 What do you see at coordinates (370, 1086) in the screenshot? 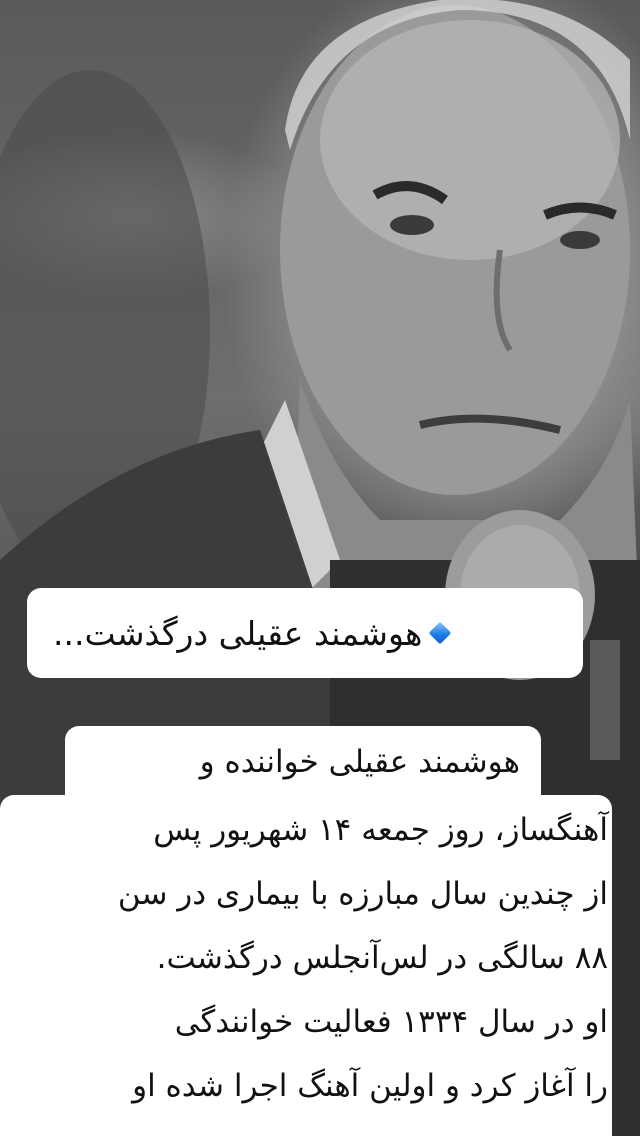
I see `body-line: را آغاز کرد و اولین آهنگ اجرا شده او` at bounding box center [370, 1086].